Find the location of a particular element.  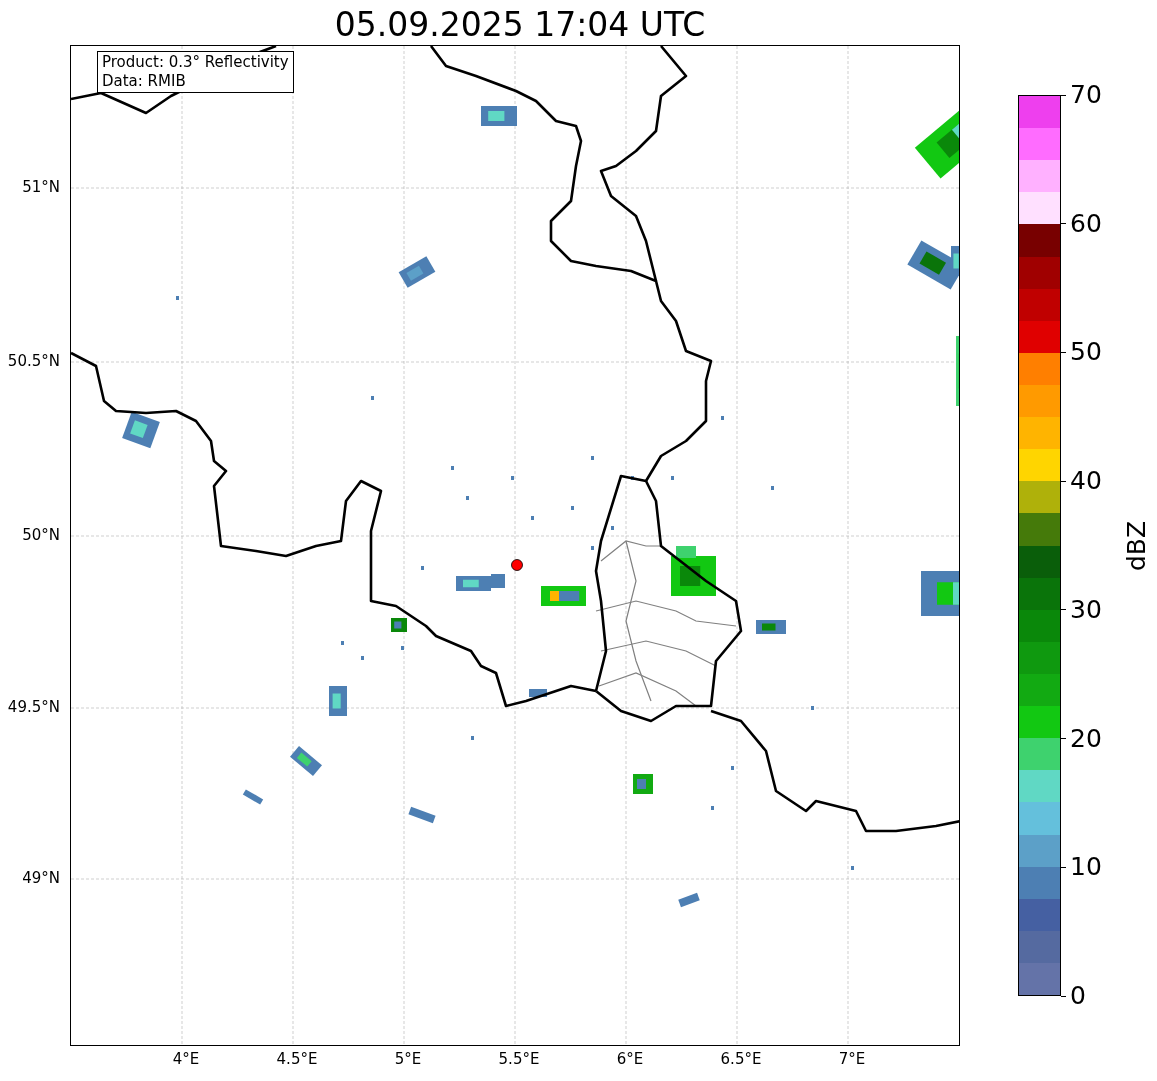

colorbar-tick-label: 40 is located at coordinates (1086, 481).